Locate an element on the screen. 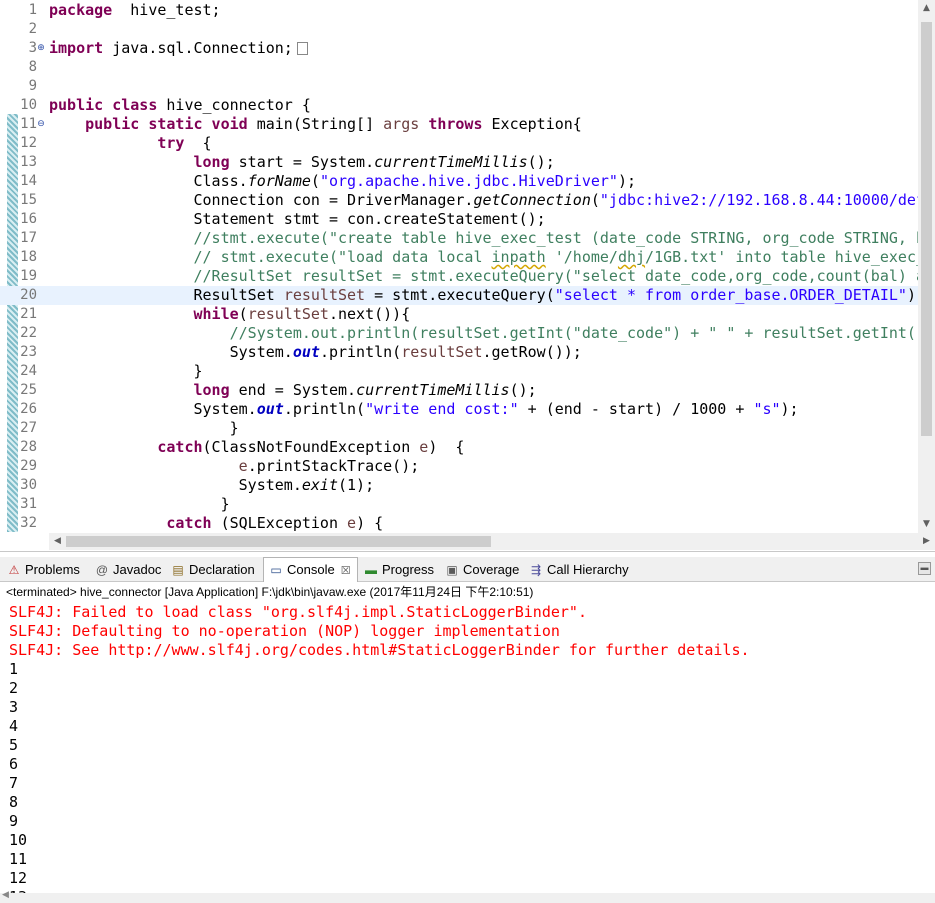 This screenshot has height=903, width=935. console-output-line: 11 is located at coordinates (18, 859).